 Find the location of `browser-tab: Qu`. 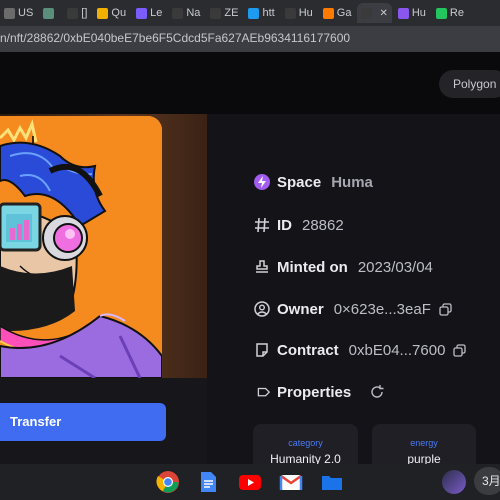

browser-tab: Qu is located at coordinates (111, 13).